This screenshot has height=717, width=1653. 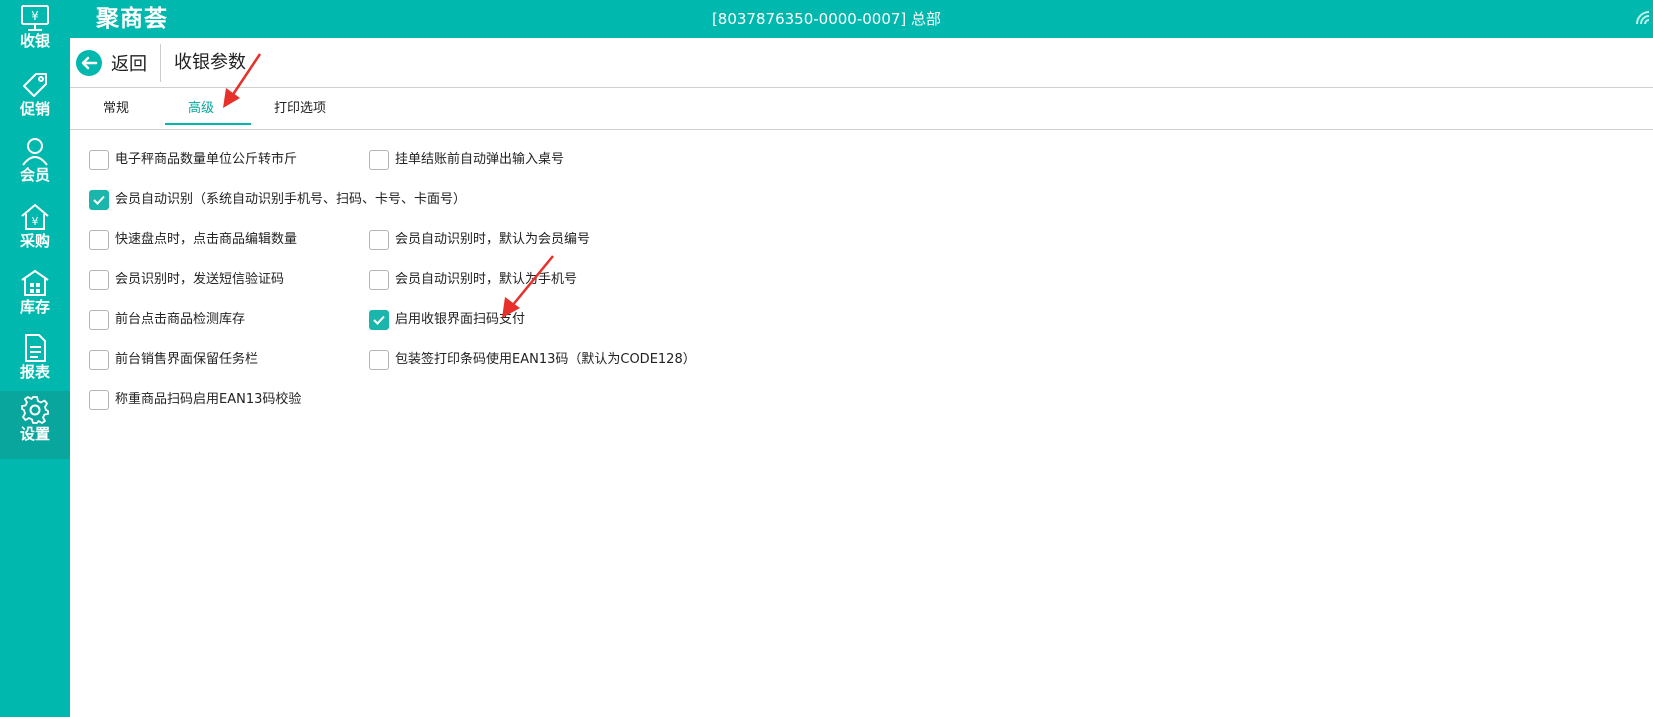 I want to click on sidebar-item-member: 会员, so click(x=35, y=166).